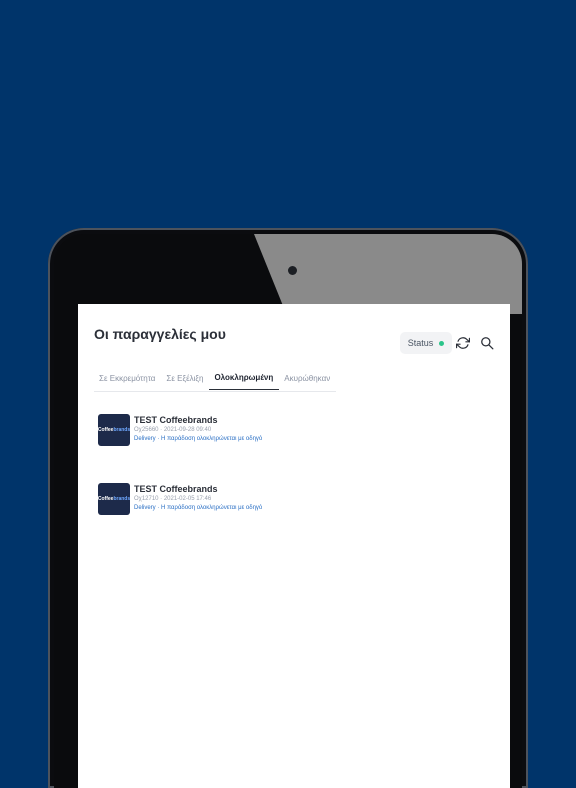  What do you see at coordinates (292, 270) in the screenshot?
I see `camera-icon` at bounding box center [292, 270].